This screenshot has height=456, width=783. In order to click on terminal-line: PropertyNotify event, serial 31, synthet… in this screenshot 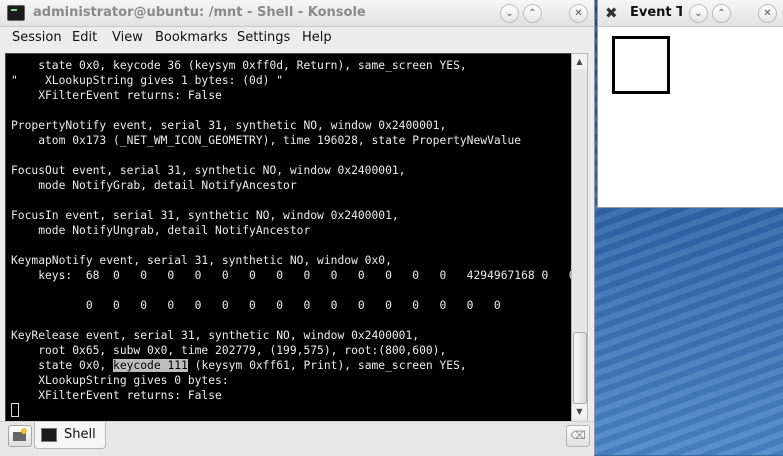, I will do `click(229, 125)`.